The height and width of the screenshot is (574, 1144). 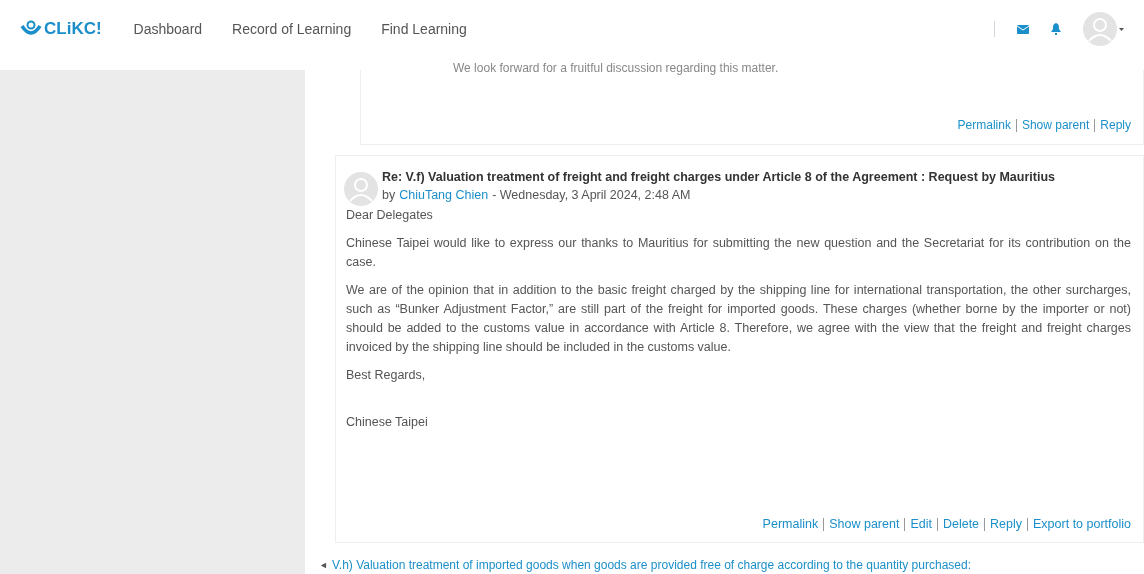 I want to click on bell-icon, so click(x=1056, y=29).